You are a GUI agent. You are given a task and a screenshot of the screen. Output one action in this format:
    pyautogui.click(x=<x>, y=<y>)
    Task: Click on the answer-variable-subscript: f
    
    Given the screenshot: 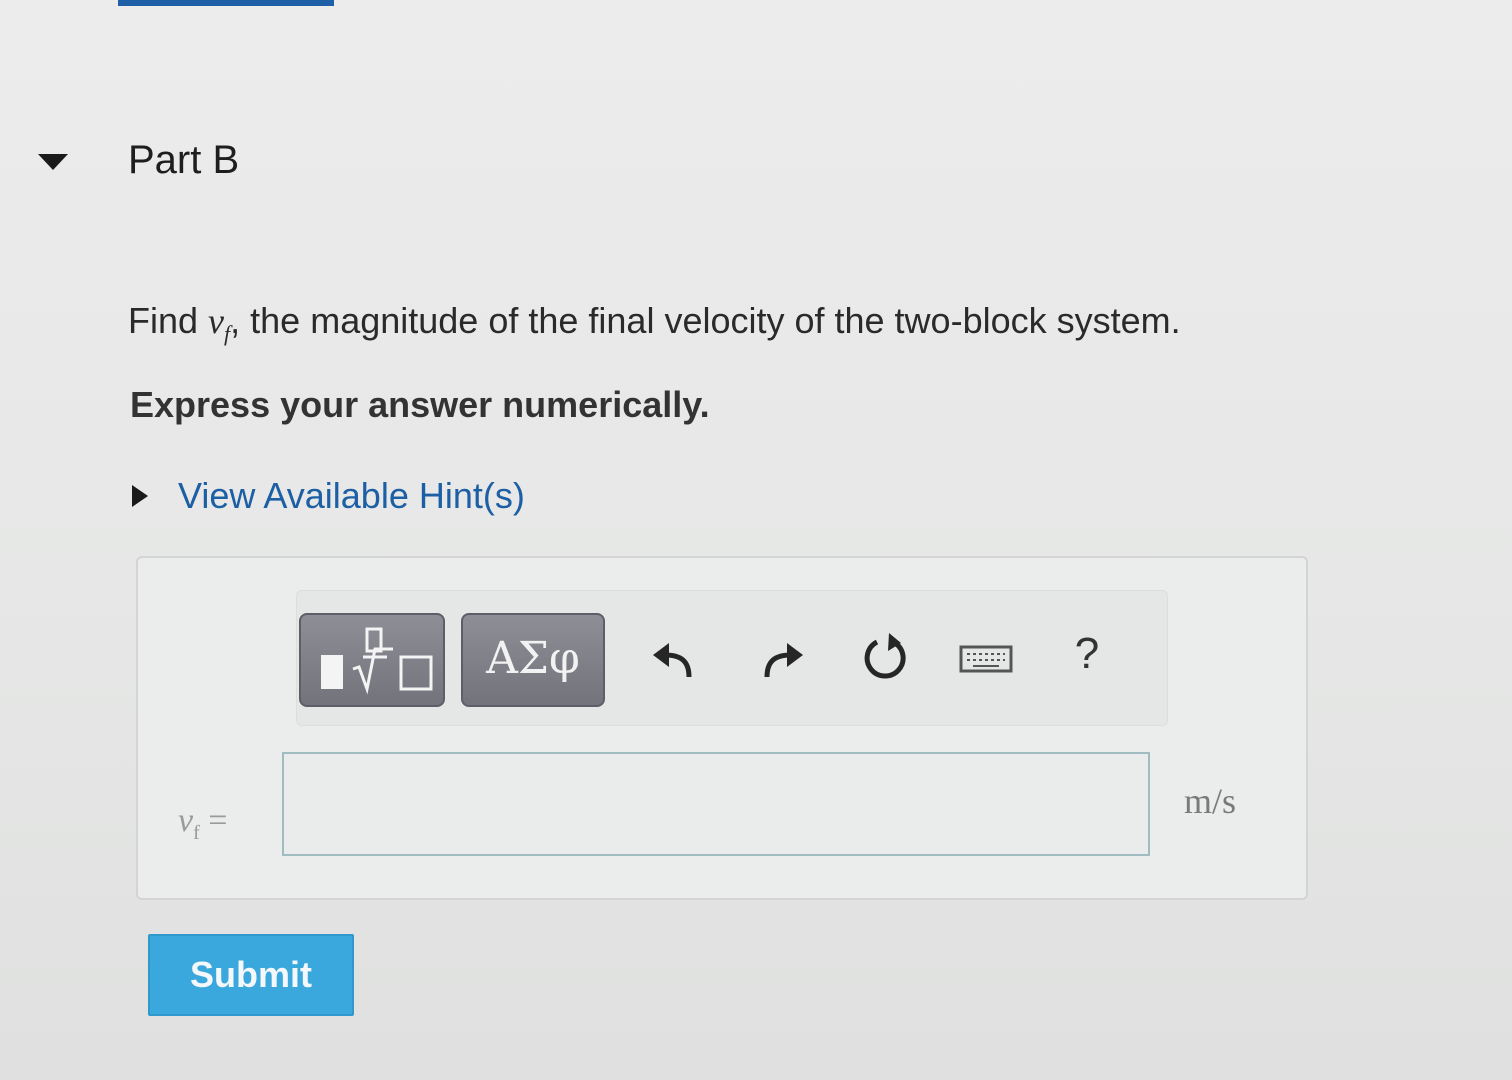 What is the action you would take?
    pyautogui.click(x=196, y=832)
    